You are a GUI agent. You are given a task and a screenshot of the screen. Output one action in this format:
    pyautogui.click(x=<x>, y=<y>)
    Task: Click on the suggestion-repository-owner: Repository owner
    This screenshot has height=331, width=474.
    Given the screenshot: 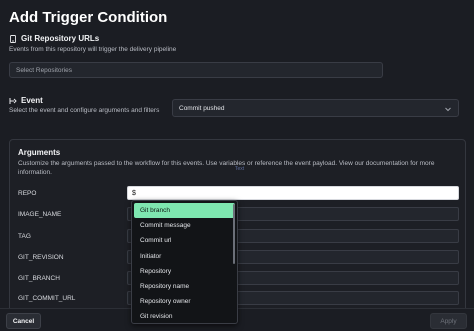 What is the action you would take?
    pyautogui.click(x=184, y=301)
    